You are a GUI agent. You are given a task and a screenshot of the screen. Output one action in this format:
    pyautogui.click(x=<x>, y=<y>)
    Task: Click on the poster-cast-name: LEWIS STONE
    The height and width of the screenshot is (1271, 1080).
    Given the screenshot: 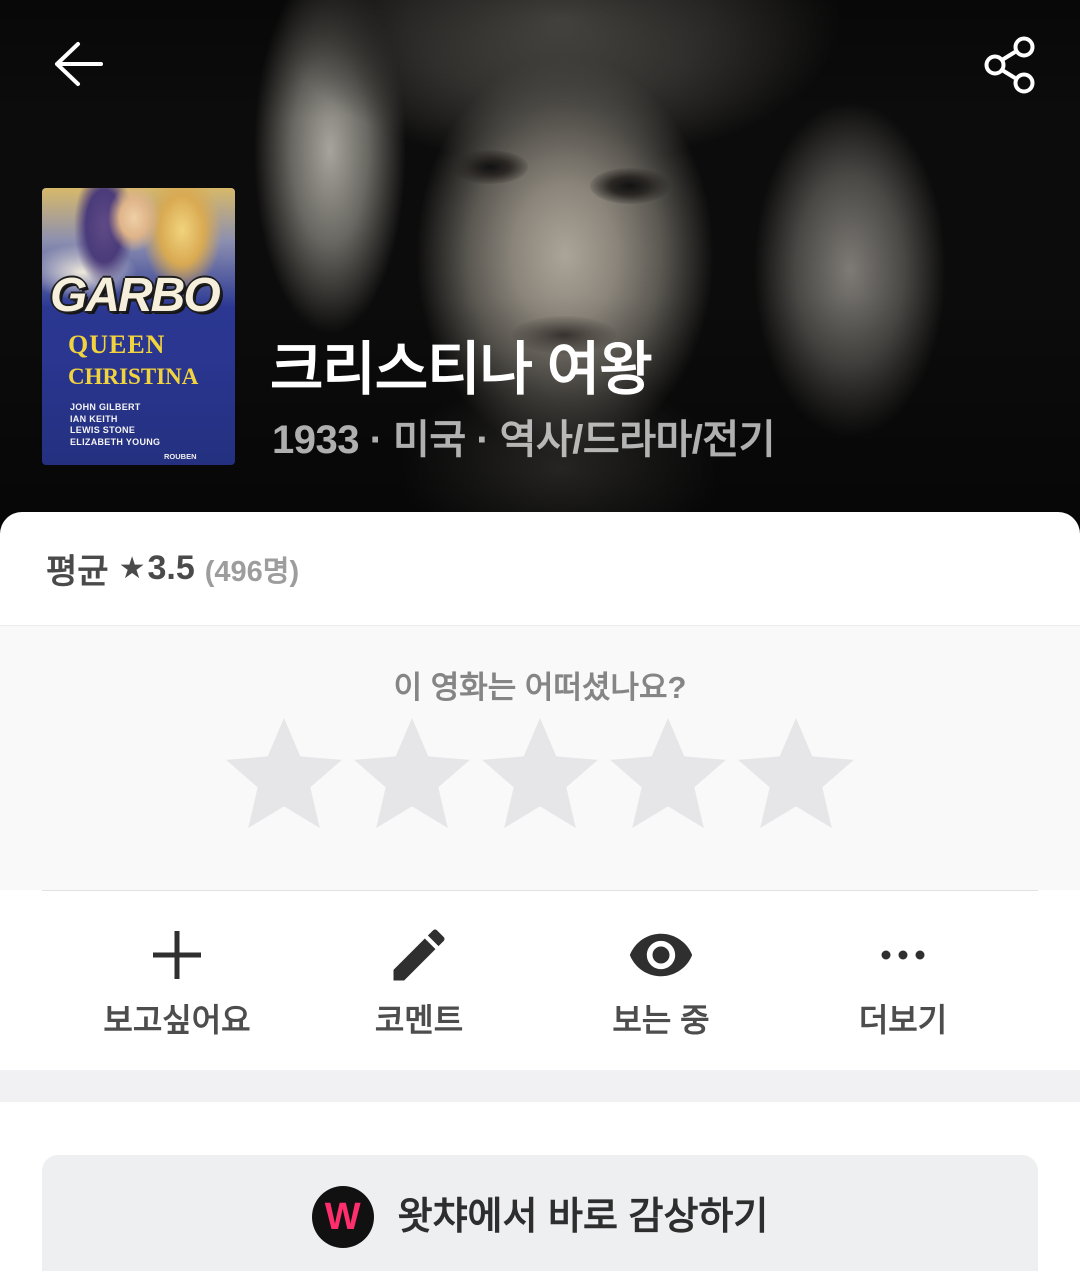 What is the action you would take?
    pyautogui.click(x=103, y=430)
    